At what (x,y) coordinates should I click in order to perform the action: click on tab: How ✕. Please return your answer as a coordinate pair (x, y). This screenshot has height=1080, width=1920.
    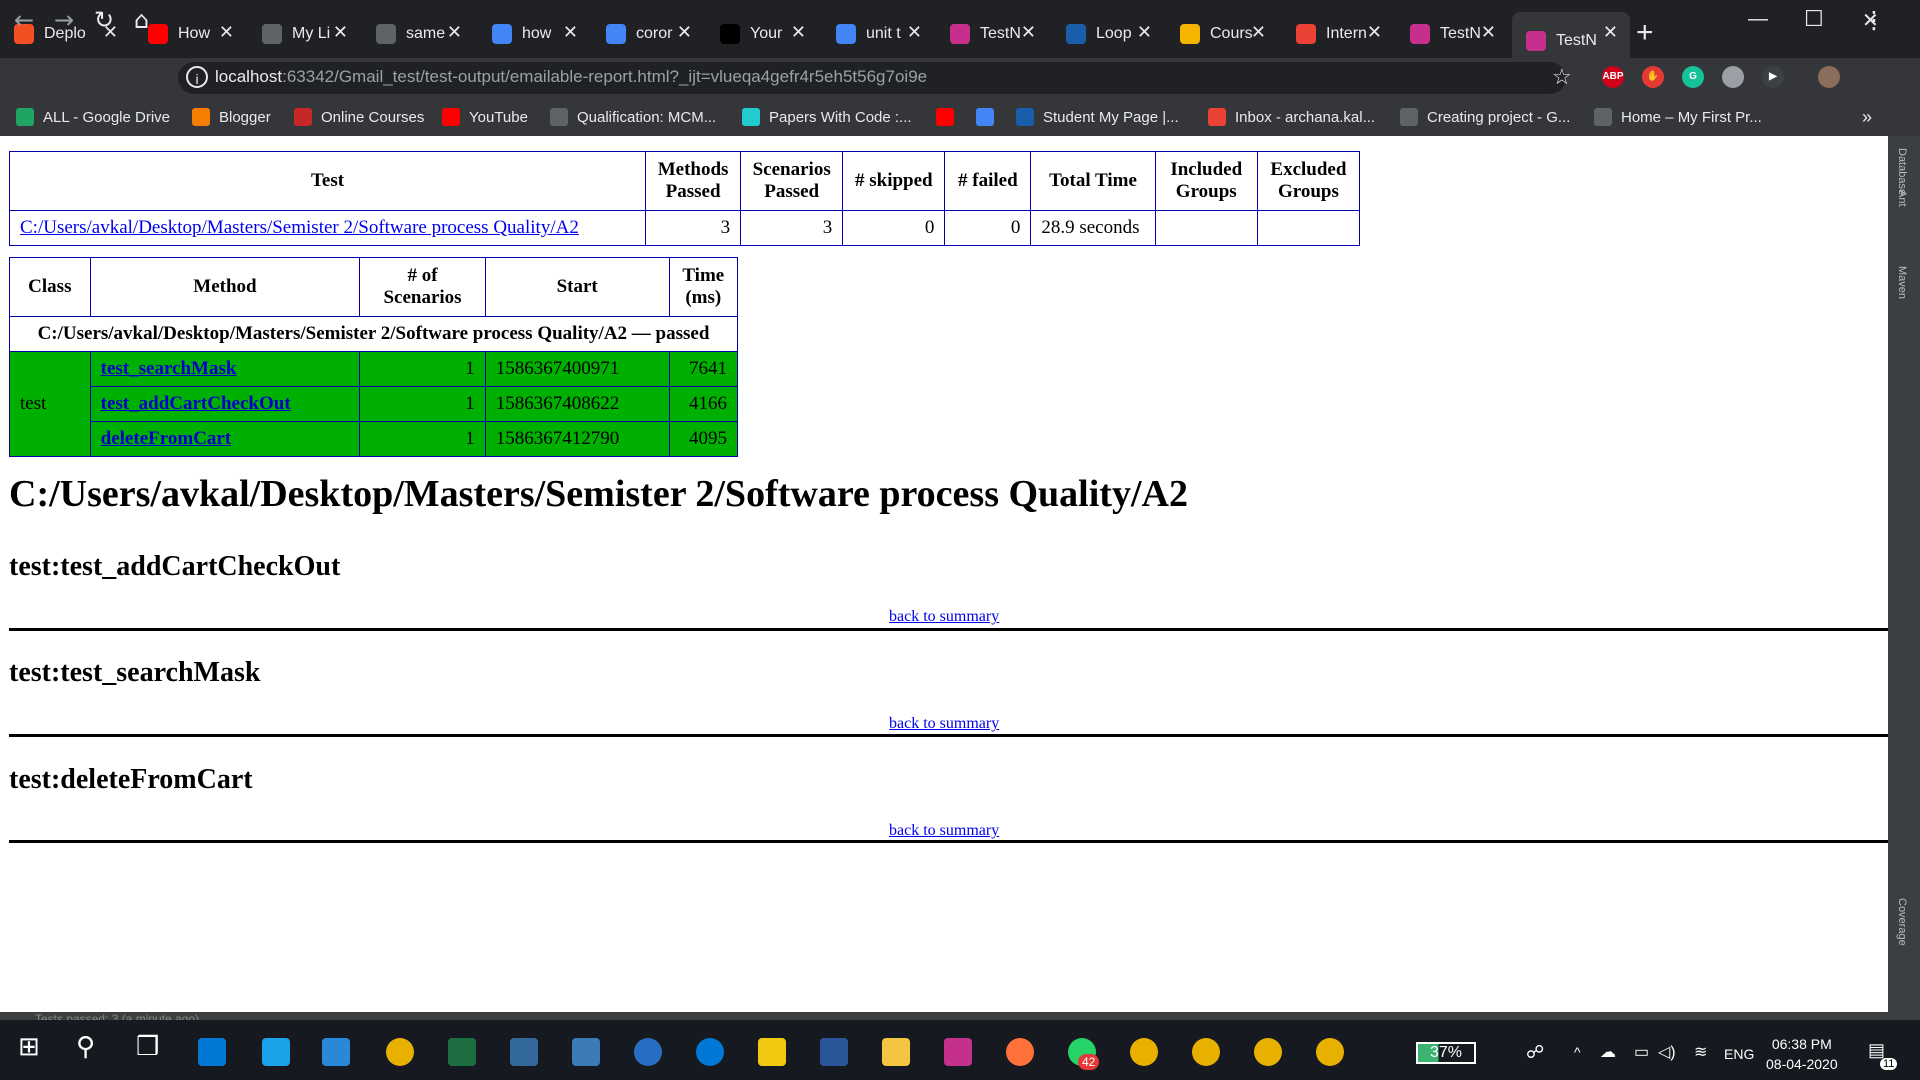
    Looking at the image, I should click on (190, 34).